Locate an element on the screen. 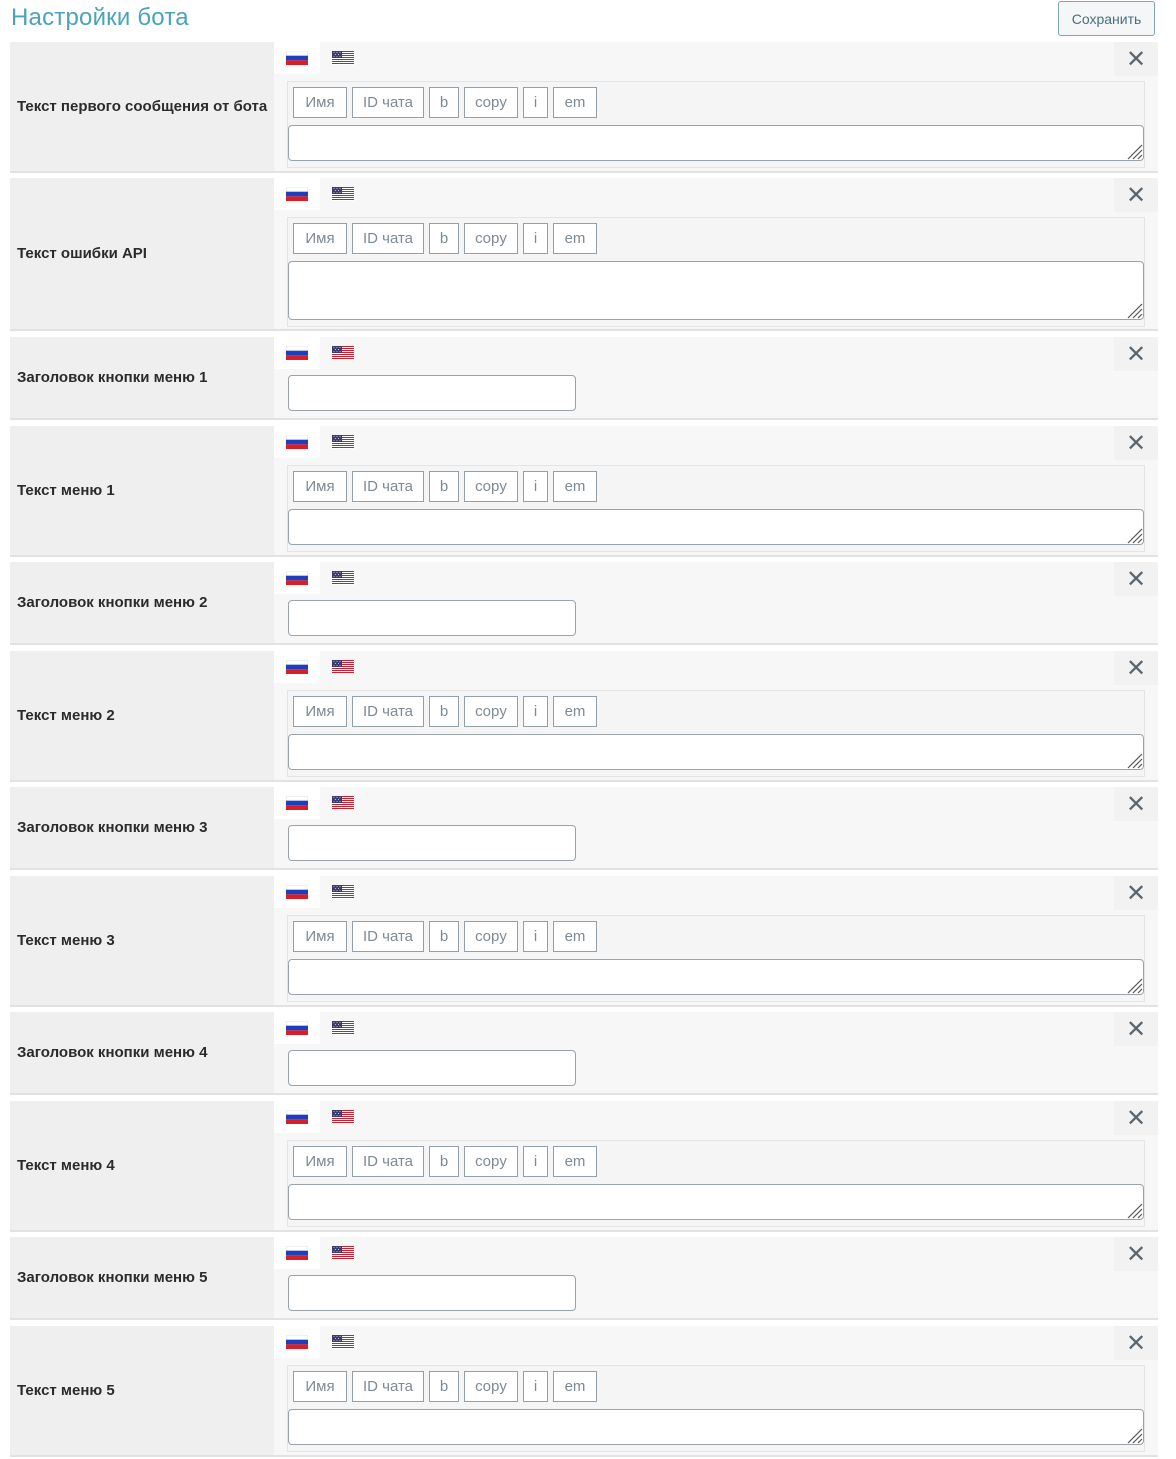 This screenshot has width=1176, height=1459. setting-row: Текст меню 5 ✕ Имя ID чата b copy i em is located at coordinates (584, 1391).